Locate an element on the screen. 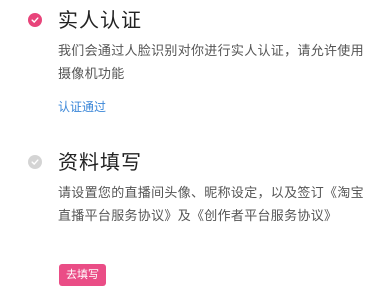 The width and height of the screenshot is (382, 293). go-fill-button: 去填写 is located at coordinates (82, 275).